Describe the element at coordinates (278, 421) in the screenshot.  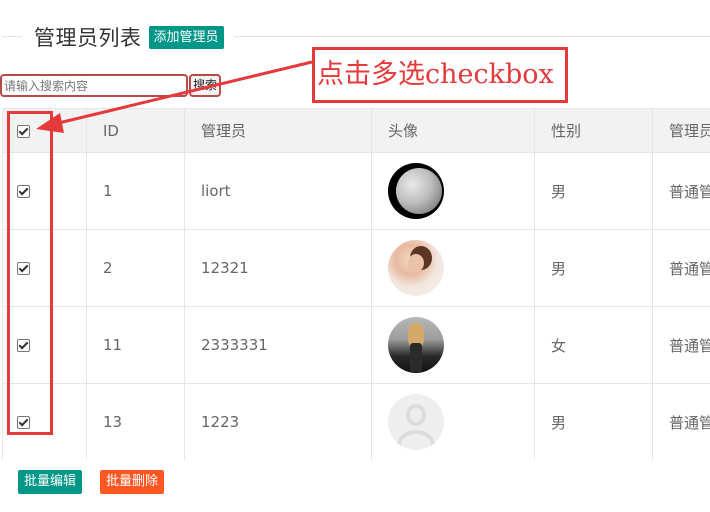
I see `cell-admin-name: 1223` at that location.